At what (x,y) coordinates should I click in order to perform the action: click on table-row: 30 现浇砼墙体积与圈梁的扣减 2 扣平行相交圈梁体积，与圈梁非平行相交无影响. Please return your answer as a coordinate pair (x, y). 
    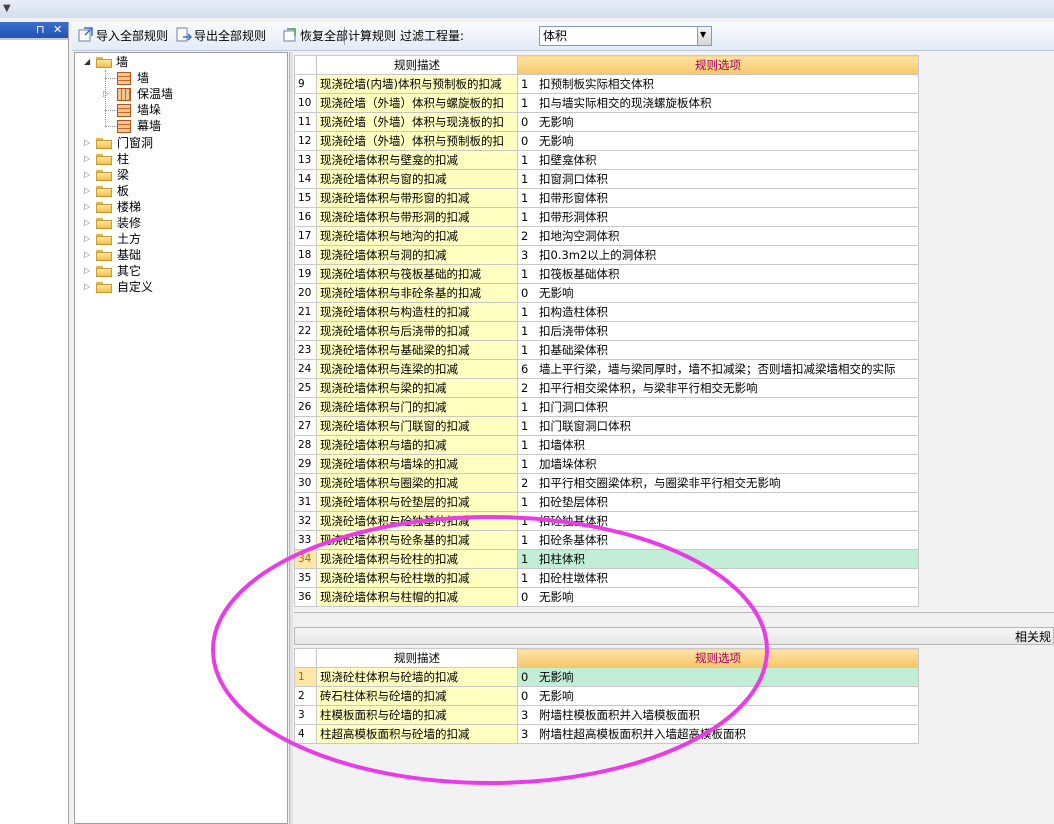
    Looking at the image, I should click on (606, 483).